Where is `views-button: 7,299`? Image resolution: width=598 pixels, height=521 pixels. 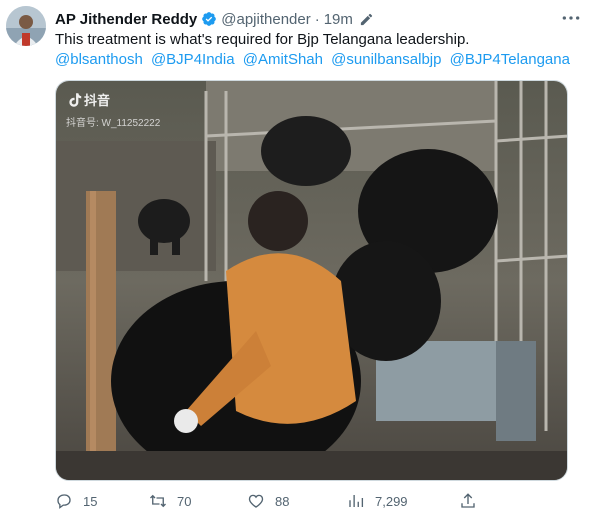
views-button: 7,299 is located at coordinates (377, 501).